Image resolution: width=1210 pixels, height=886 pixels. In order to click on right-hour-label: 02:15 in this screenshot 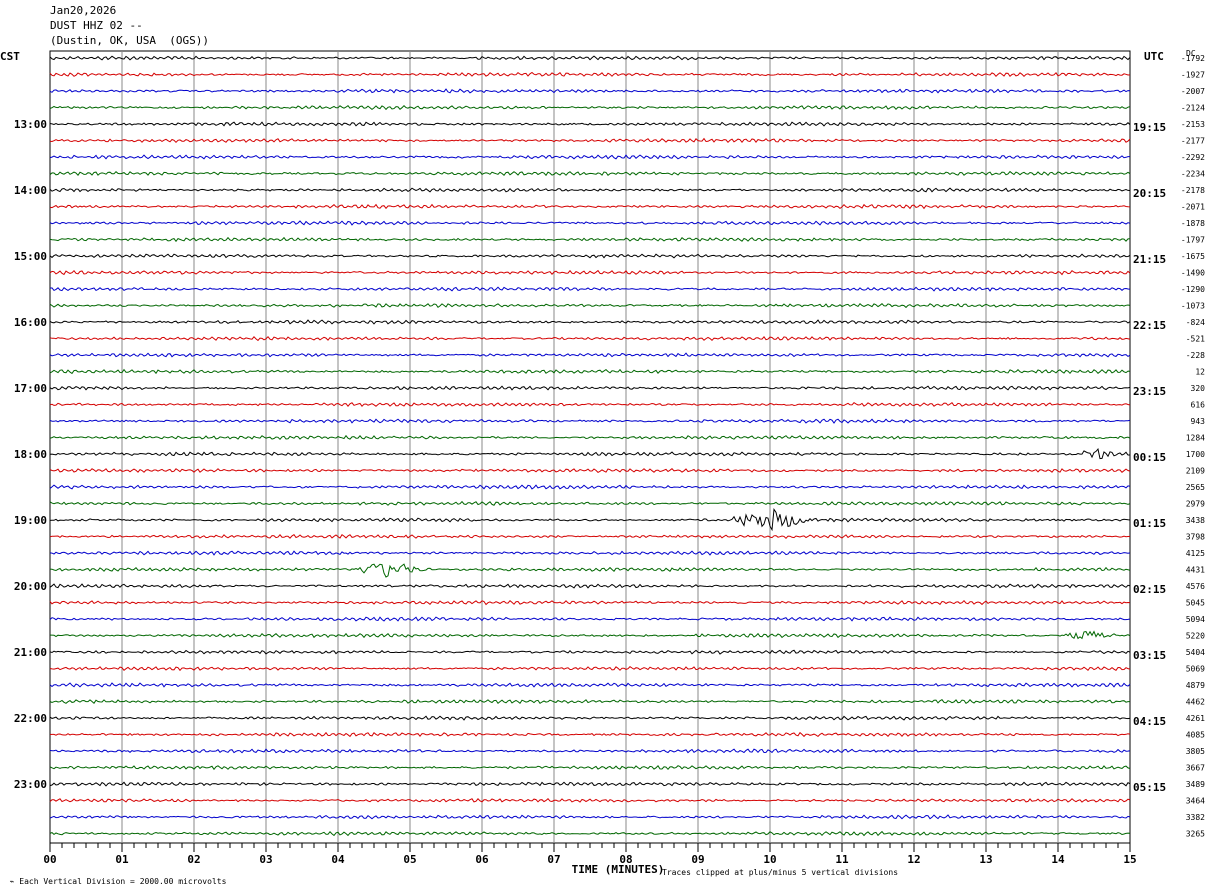, I will do `click(1149, 589)`.